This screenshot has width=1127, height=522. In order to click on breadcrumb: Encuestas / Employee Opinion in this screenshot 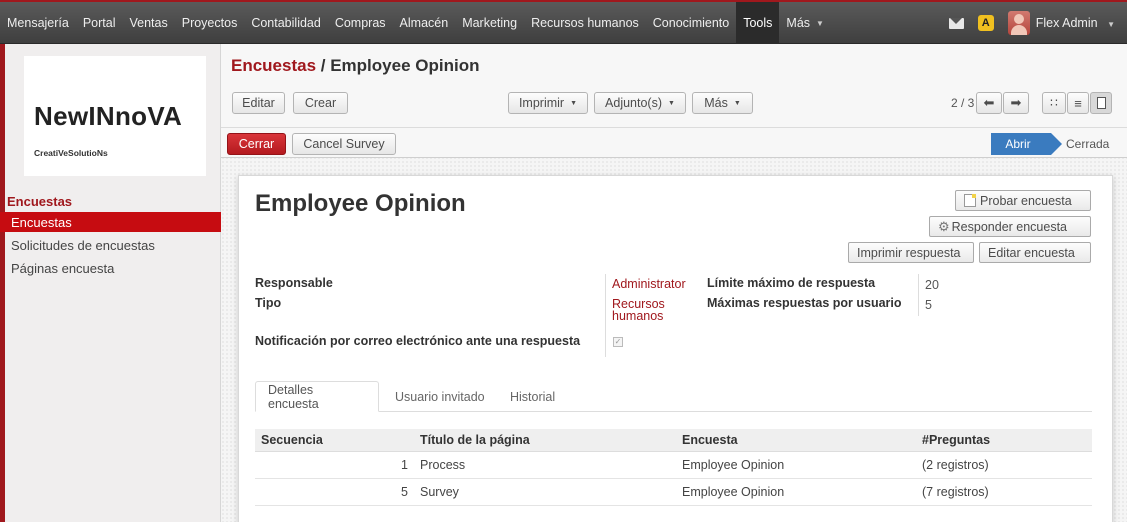, I will do `click(355, 66)`.